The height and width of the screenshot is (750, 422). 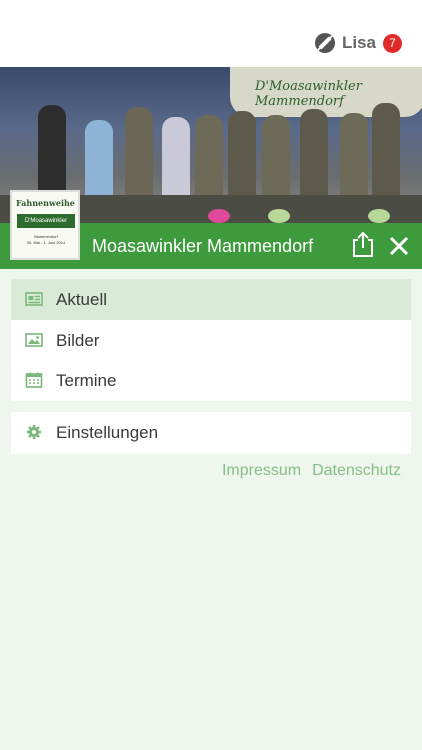 I want to click on menu-item-bilder: Bilder, so click(x=211, y=340).